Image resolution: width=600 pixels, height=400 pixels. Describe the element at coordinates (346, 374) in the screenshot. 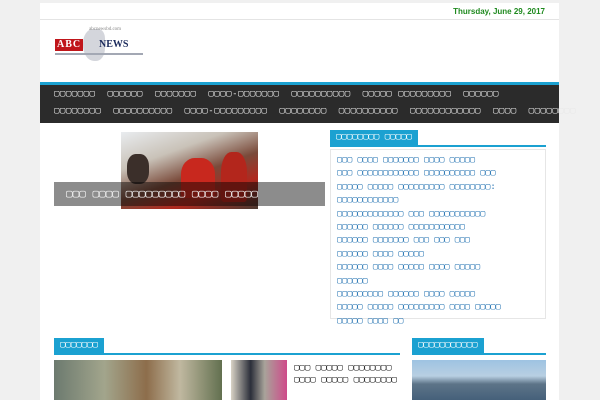

I see `story-title: ▢▢▢ ▢▢▢▢▢ ▢▢▢▢▢▢▢▢ ▢▢▢▢ ▢▢▢▢▢ ▢▢▢▢▢▢▢▢` at that location.